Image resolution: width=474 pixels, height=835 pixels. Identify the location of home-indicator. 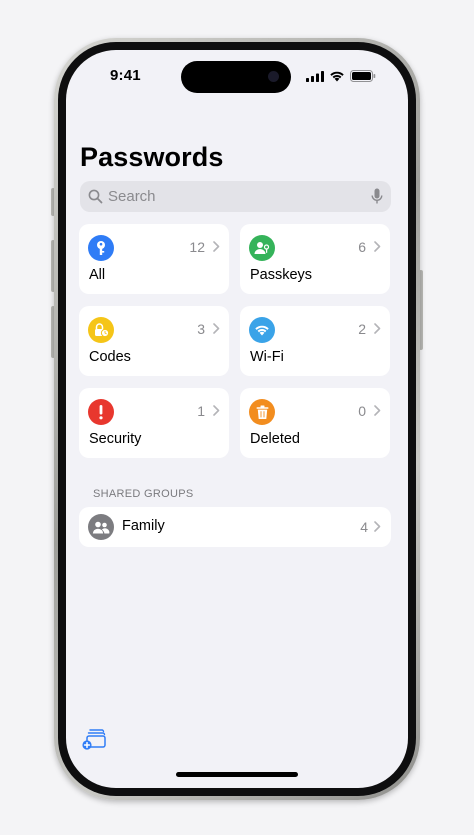
(237, 774).